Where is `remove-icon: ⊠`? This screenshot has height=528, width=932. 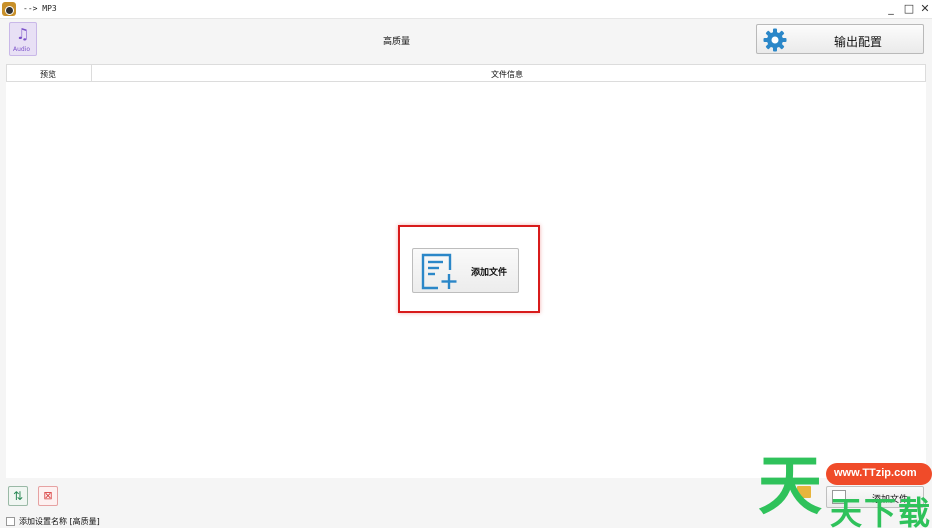
remove-icon: ⊠ is located at coordinates (48, 495).